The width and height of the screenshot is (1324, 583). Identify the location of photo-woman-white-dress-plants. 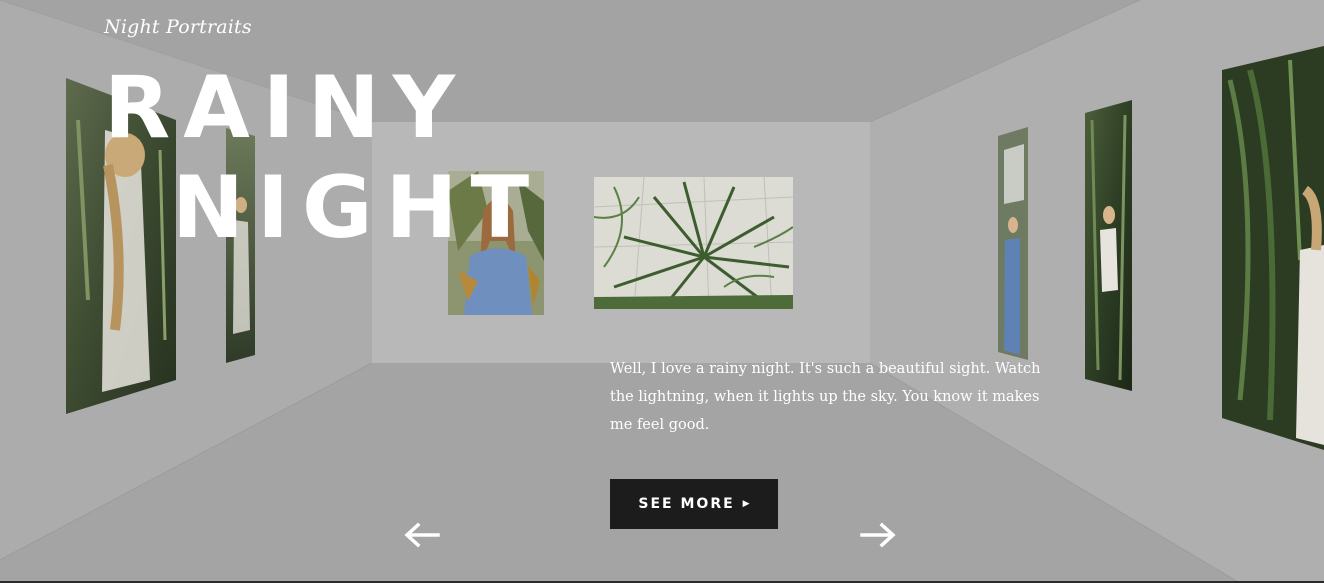
(1108, 245).